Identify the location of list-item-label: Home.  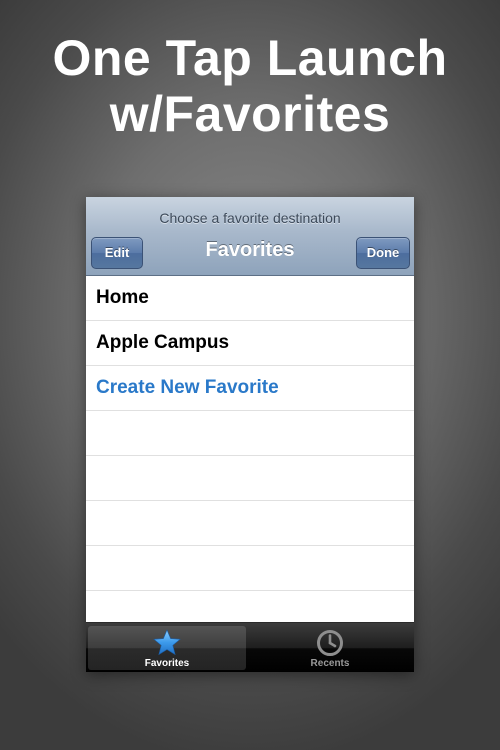
(122, 297).